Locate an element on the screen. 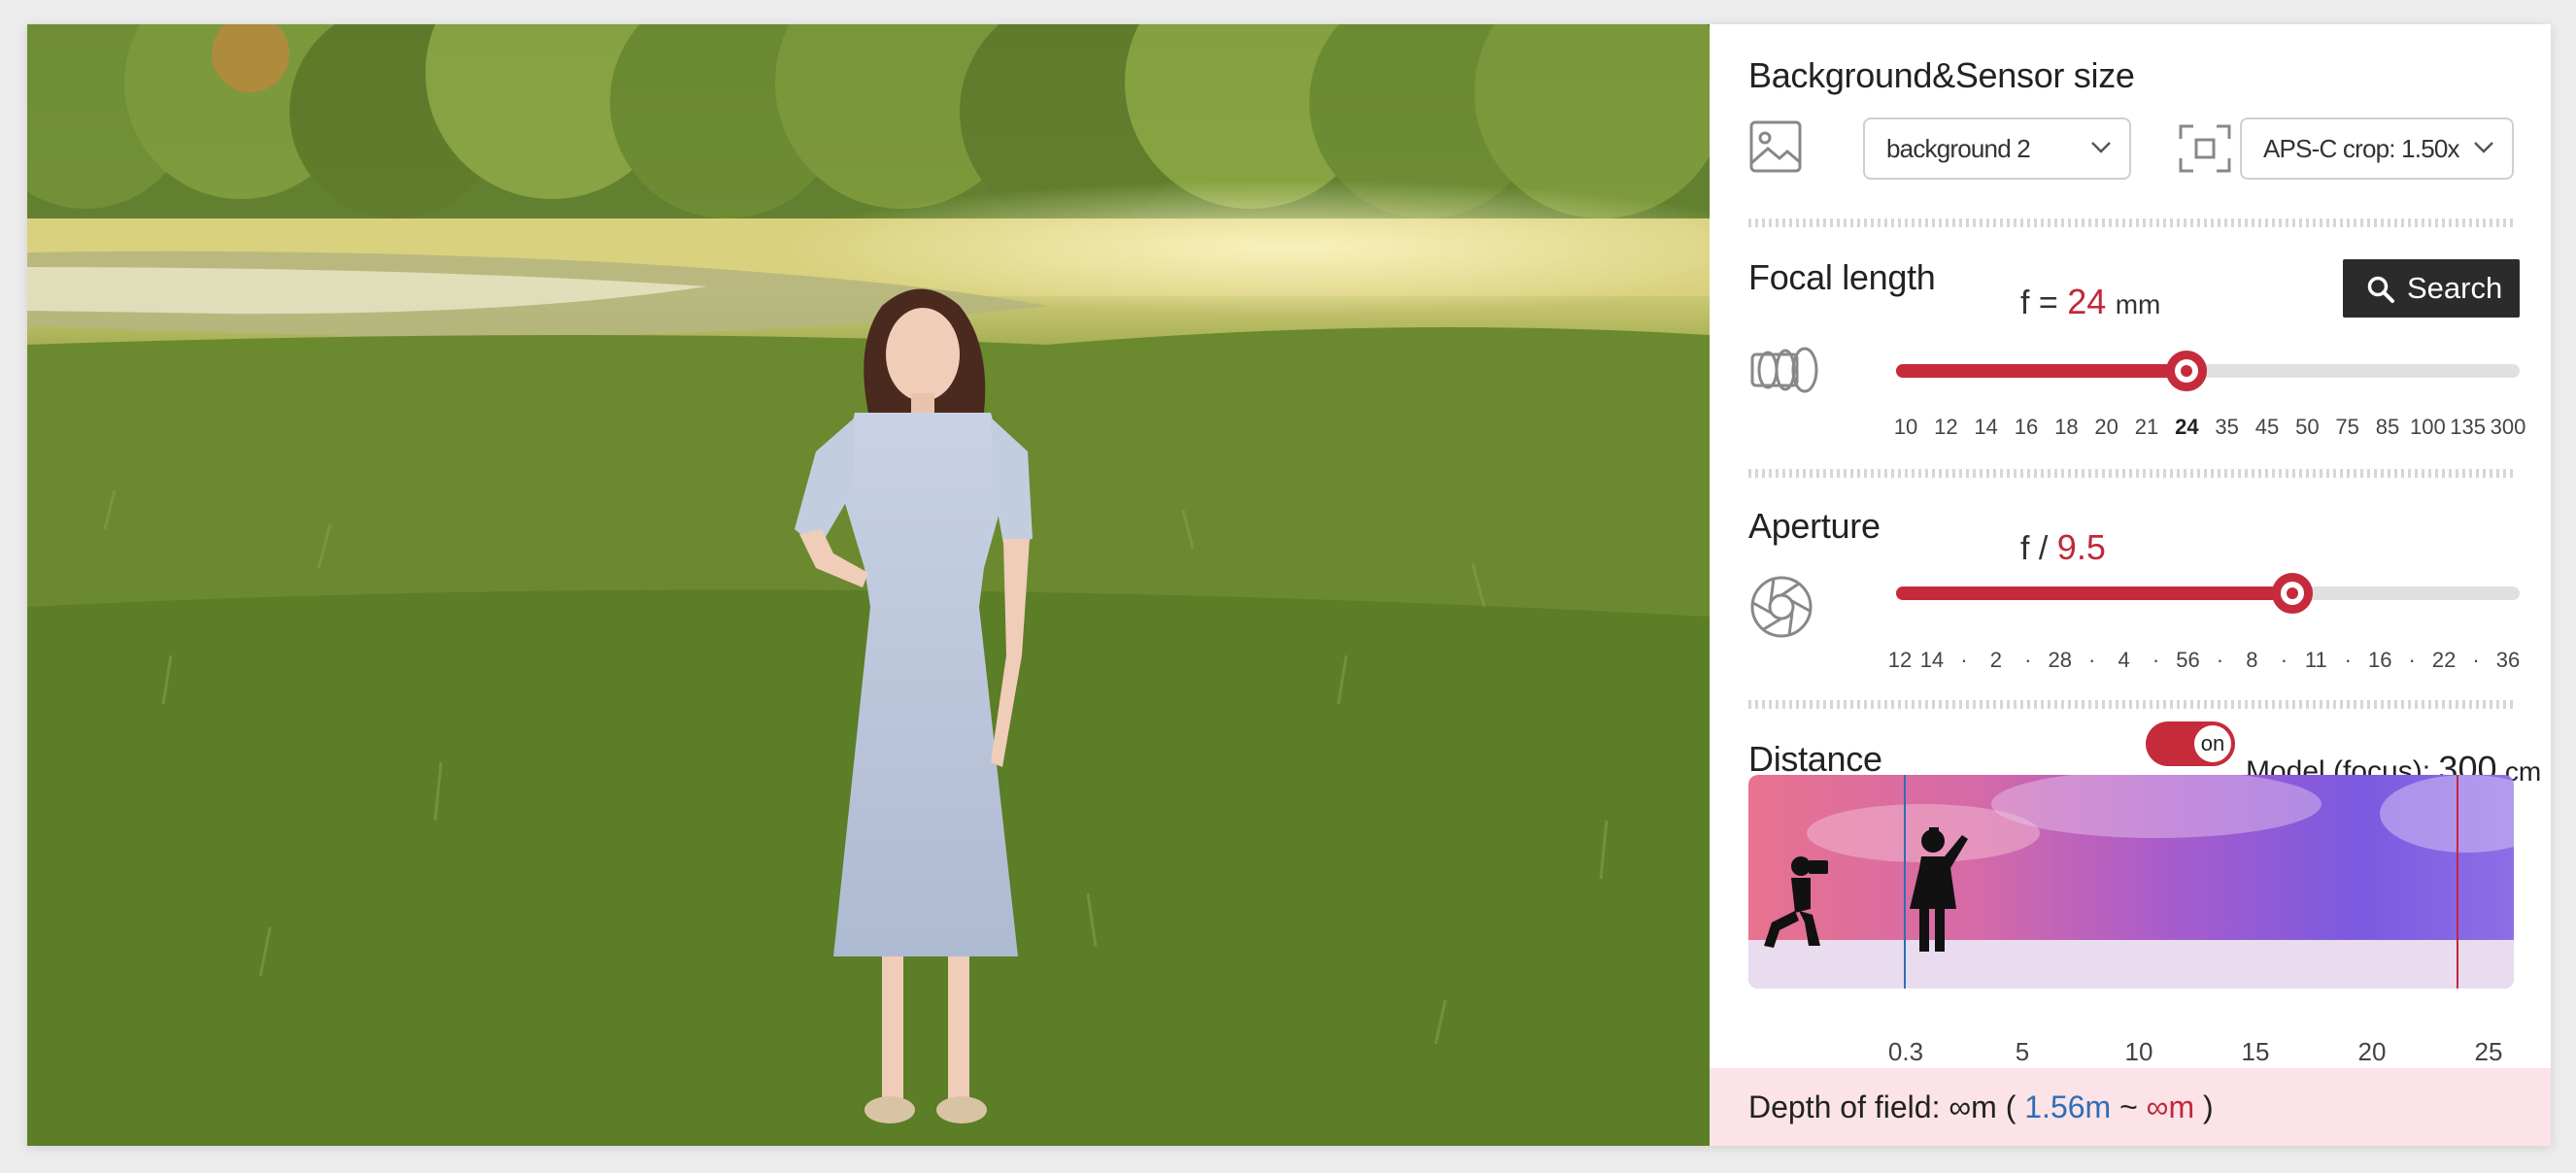 This screenshot has height=1173, width=2576. focal-length-slider-thumb is located at coordinates (2187, 371).